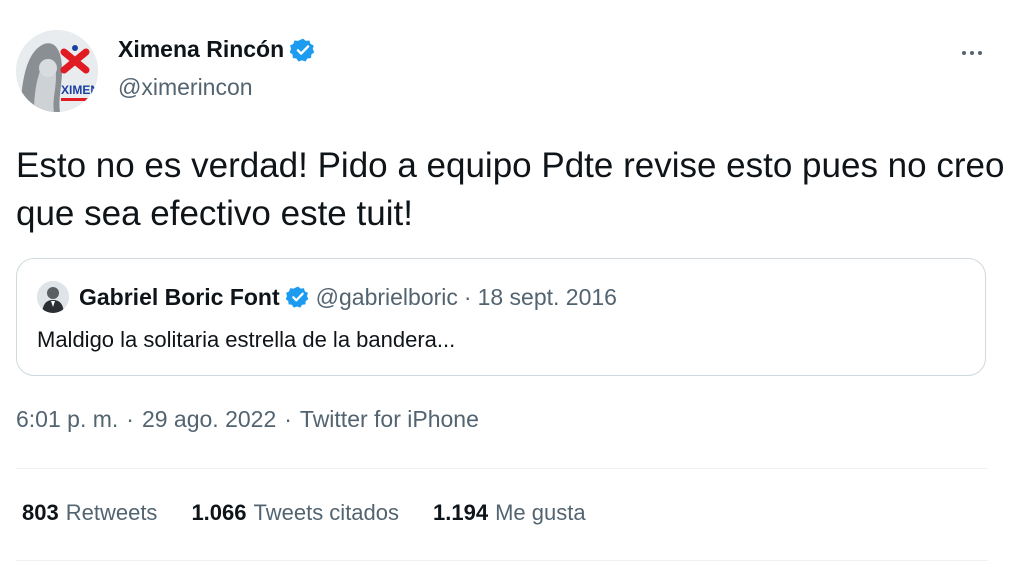 The image size is (1023, 569). Describe the element at coordinates (547, 297) in the screenshot. I see `quoted-date: 18 sept. 2016` at that location.